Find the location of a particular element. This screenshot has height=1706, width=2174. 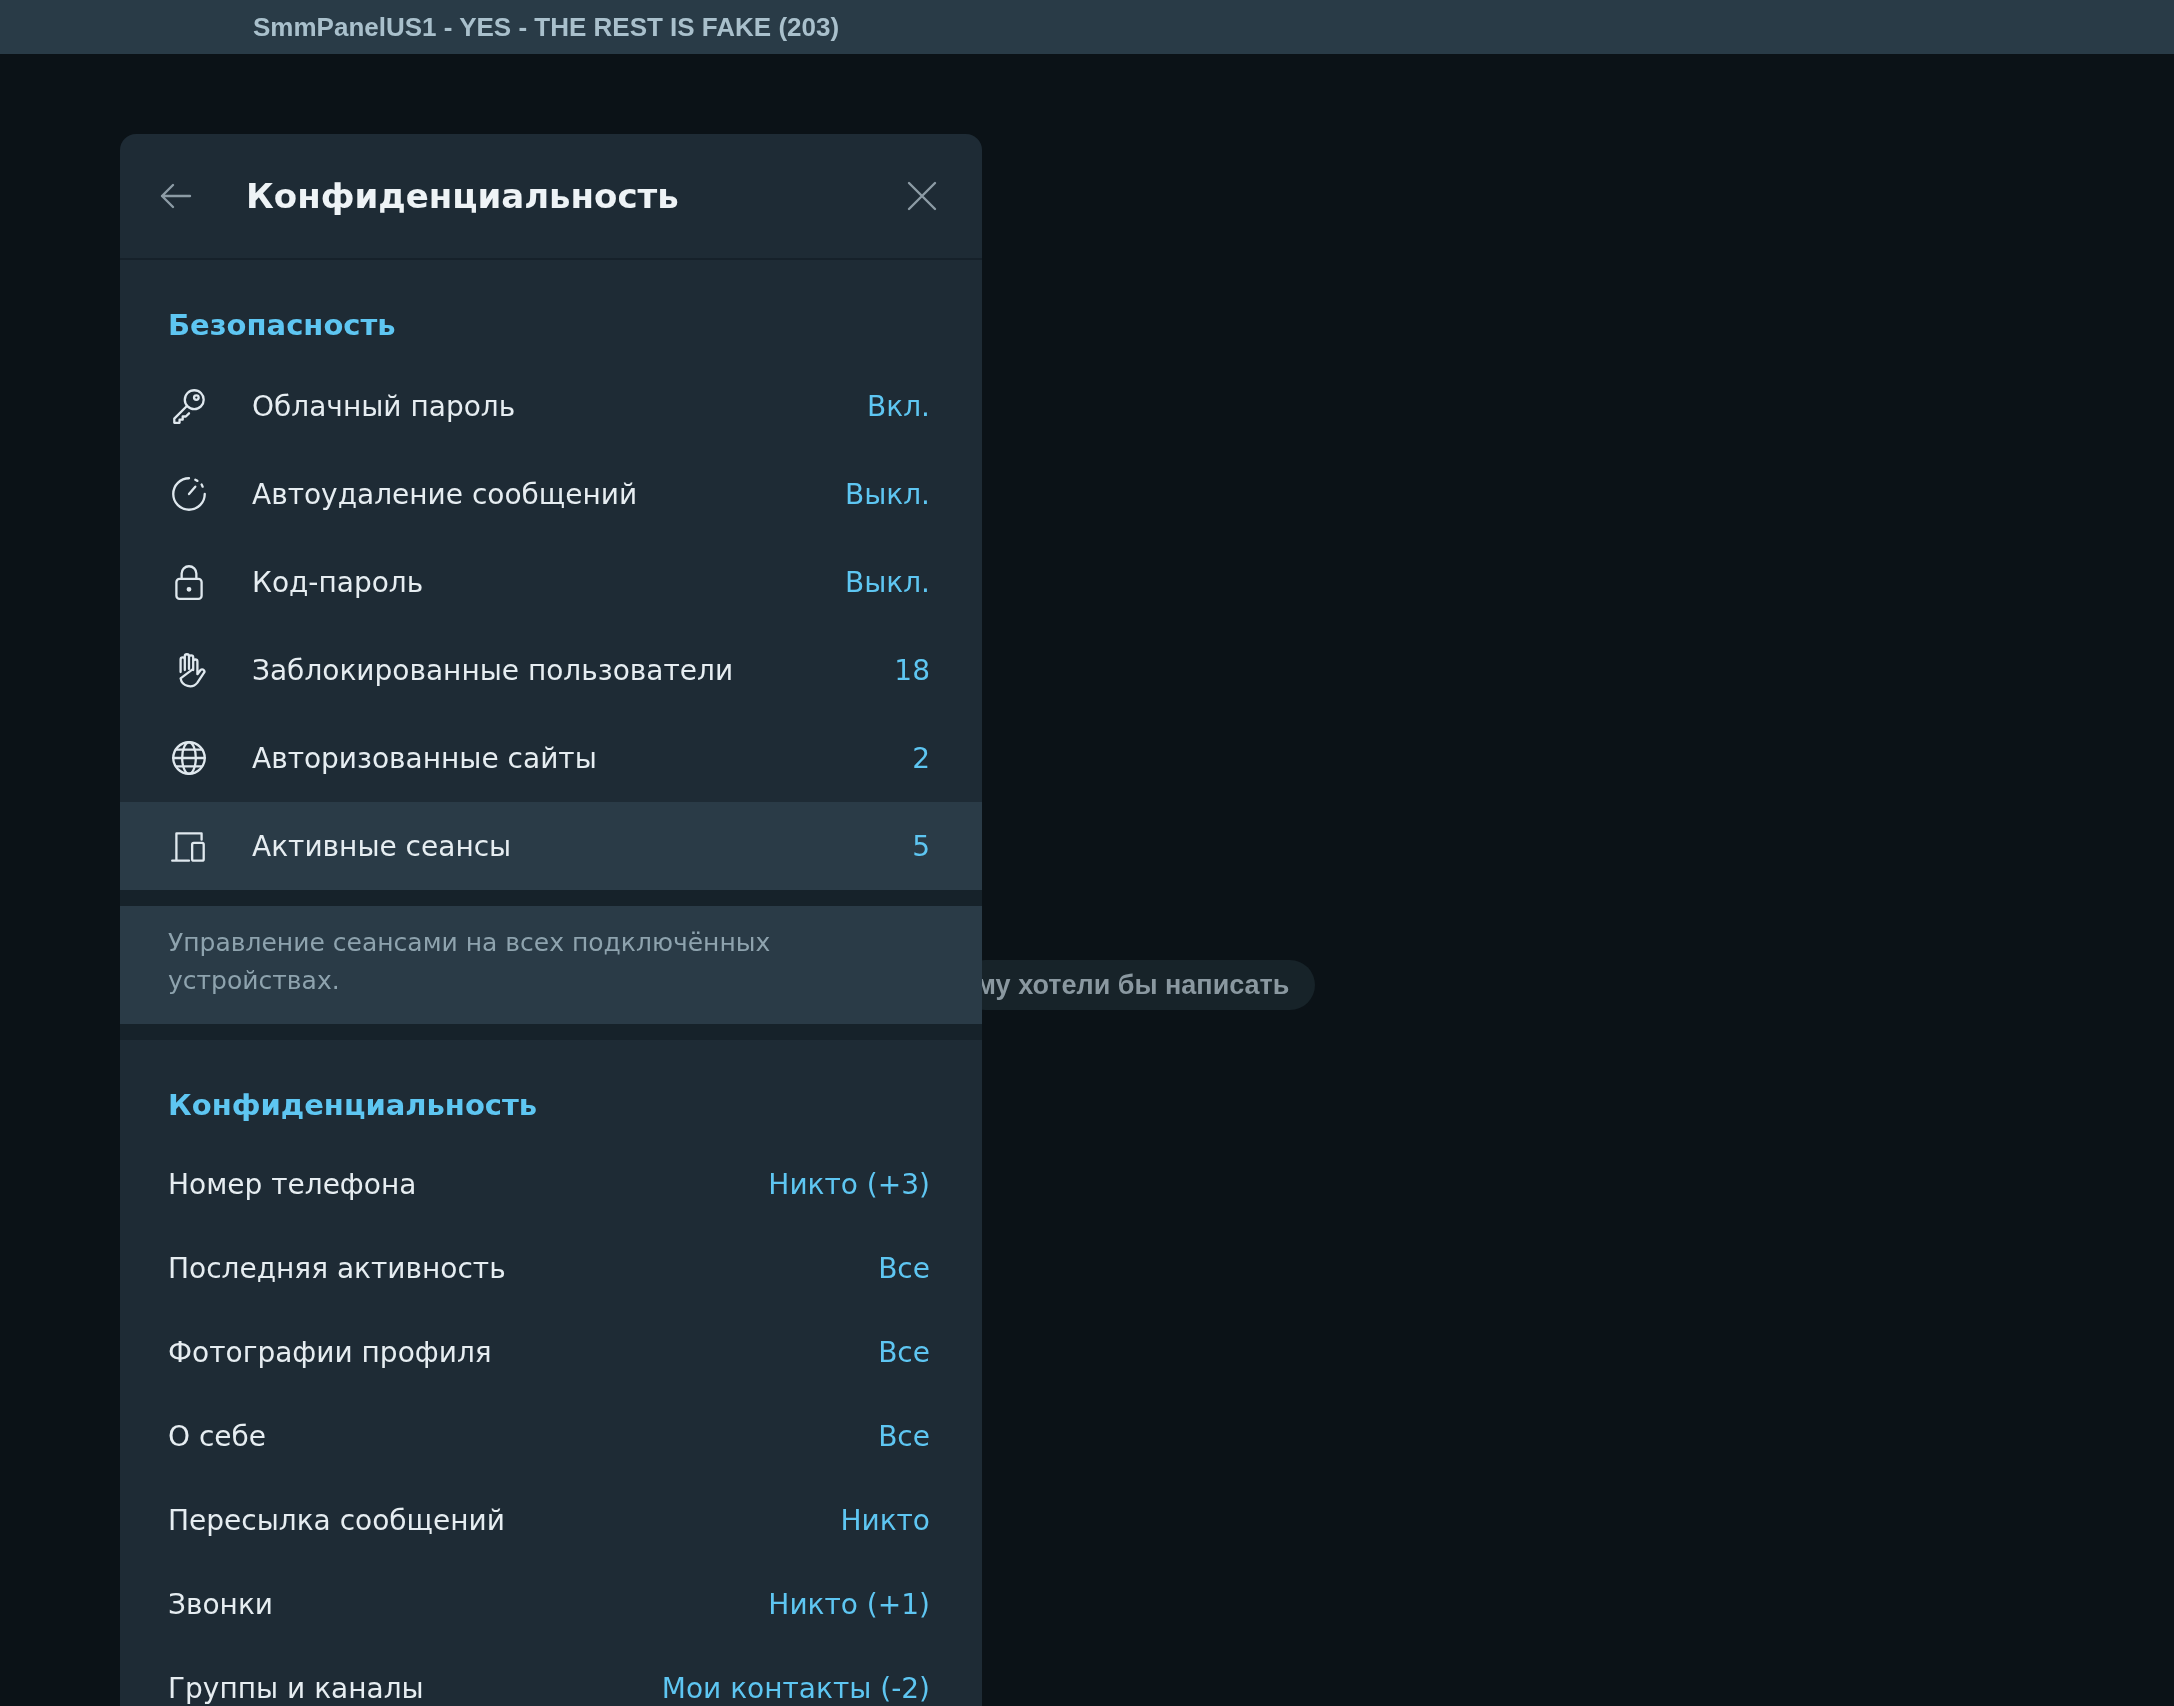

settings-row: Автоудаление сообщений Выкл. is located at coordinates (551, 494).